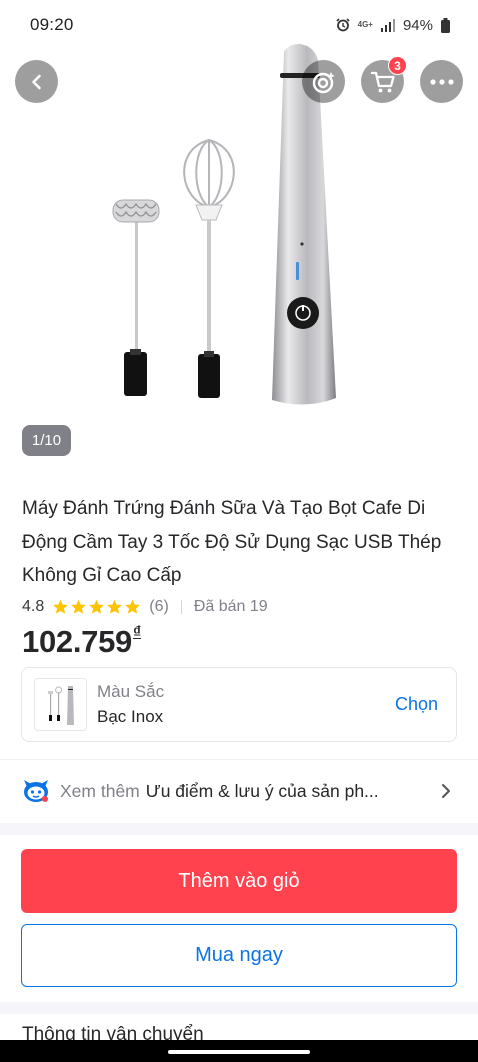 The width and height of the screenshot is (478, 1062). I want to click on variant-thumbnail-image, so click(60, 705).